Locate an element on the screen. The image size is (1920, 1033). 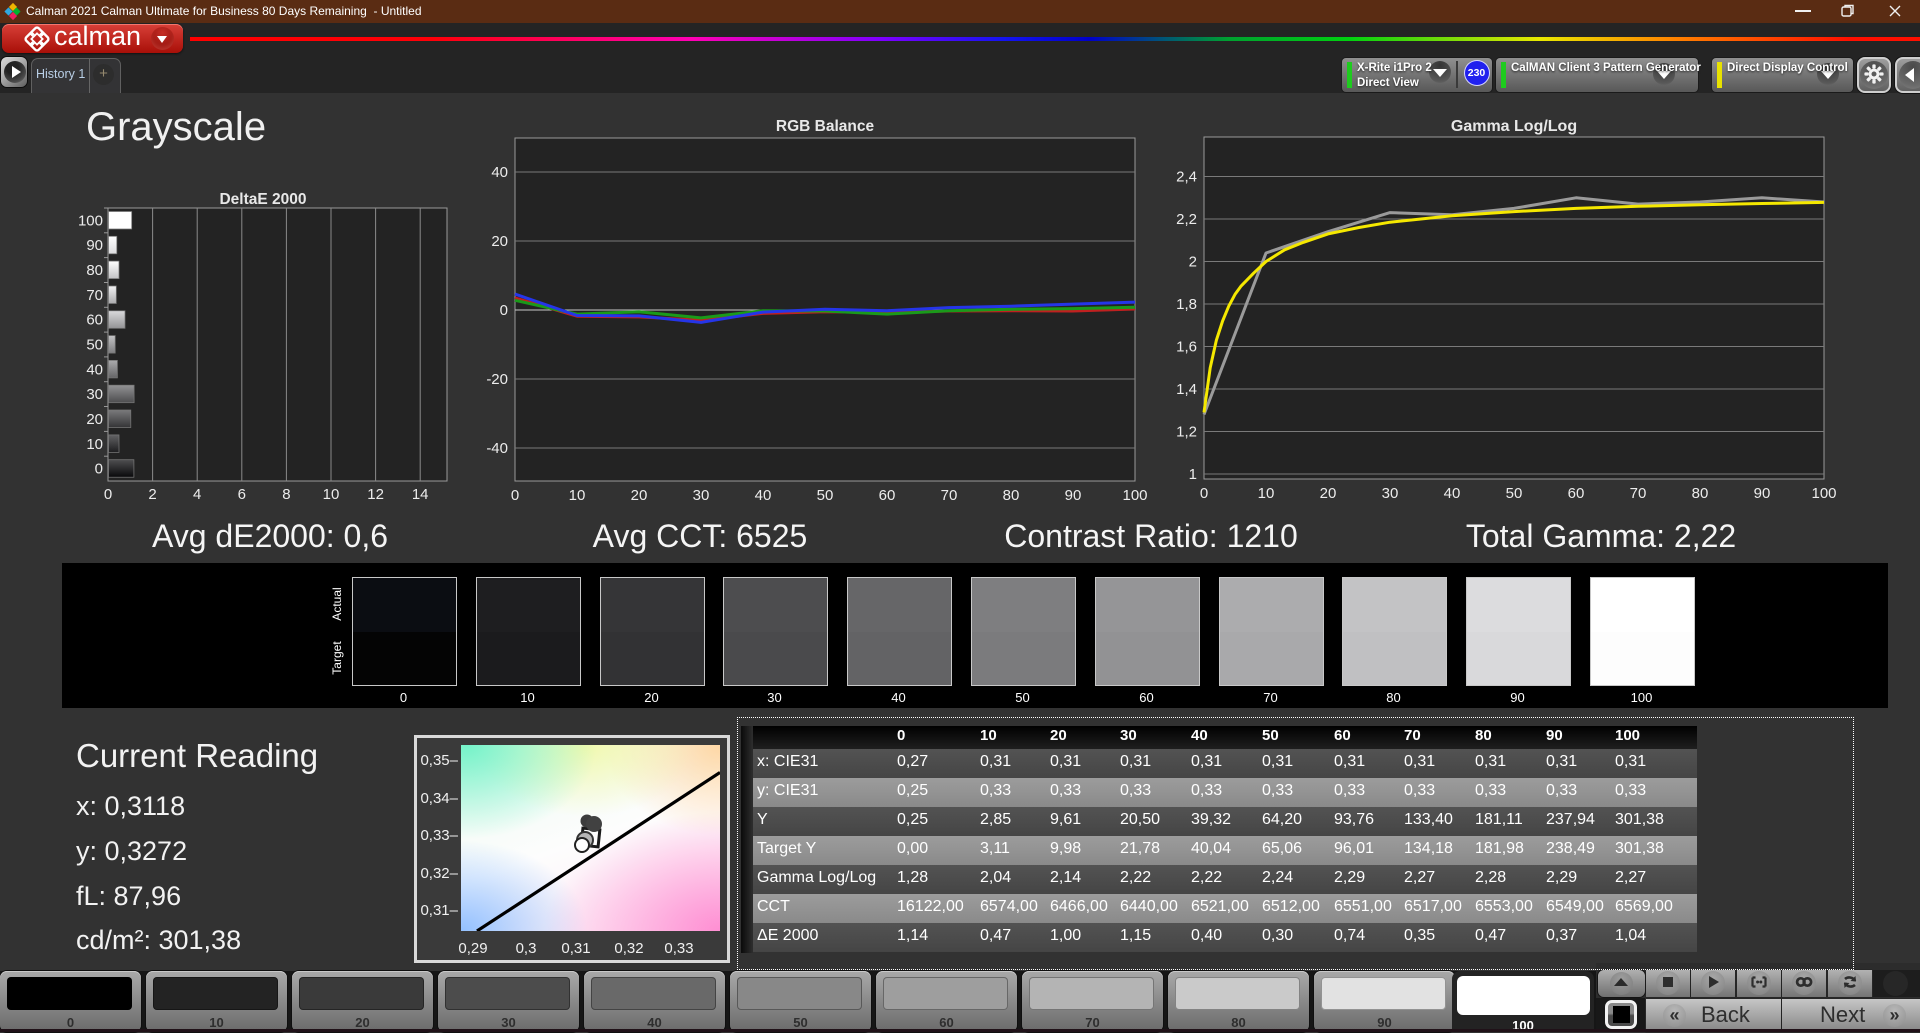
svg-text: RGB Balance is located at coordinates (825, 126).